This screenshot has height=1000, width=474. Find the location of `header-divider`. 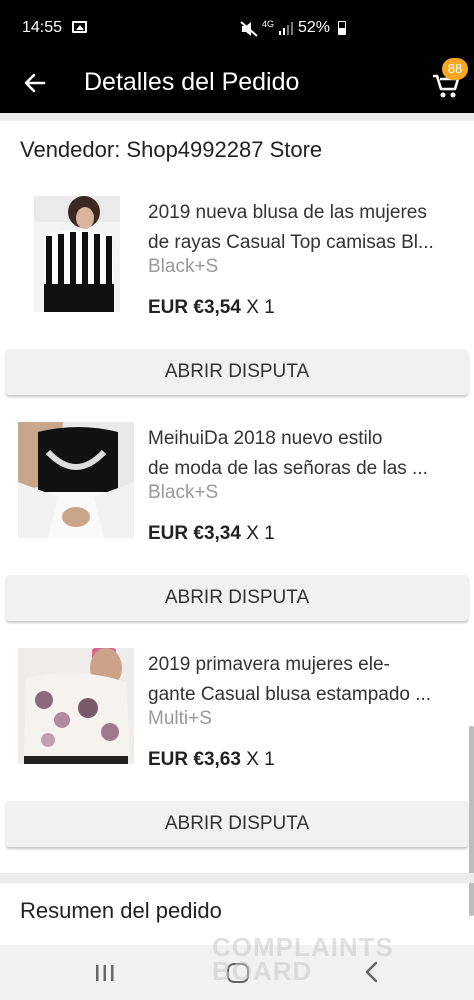

header-divider is located at coordinates (237, 117).